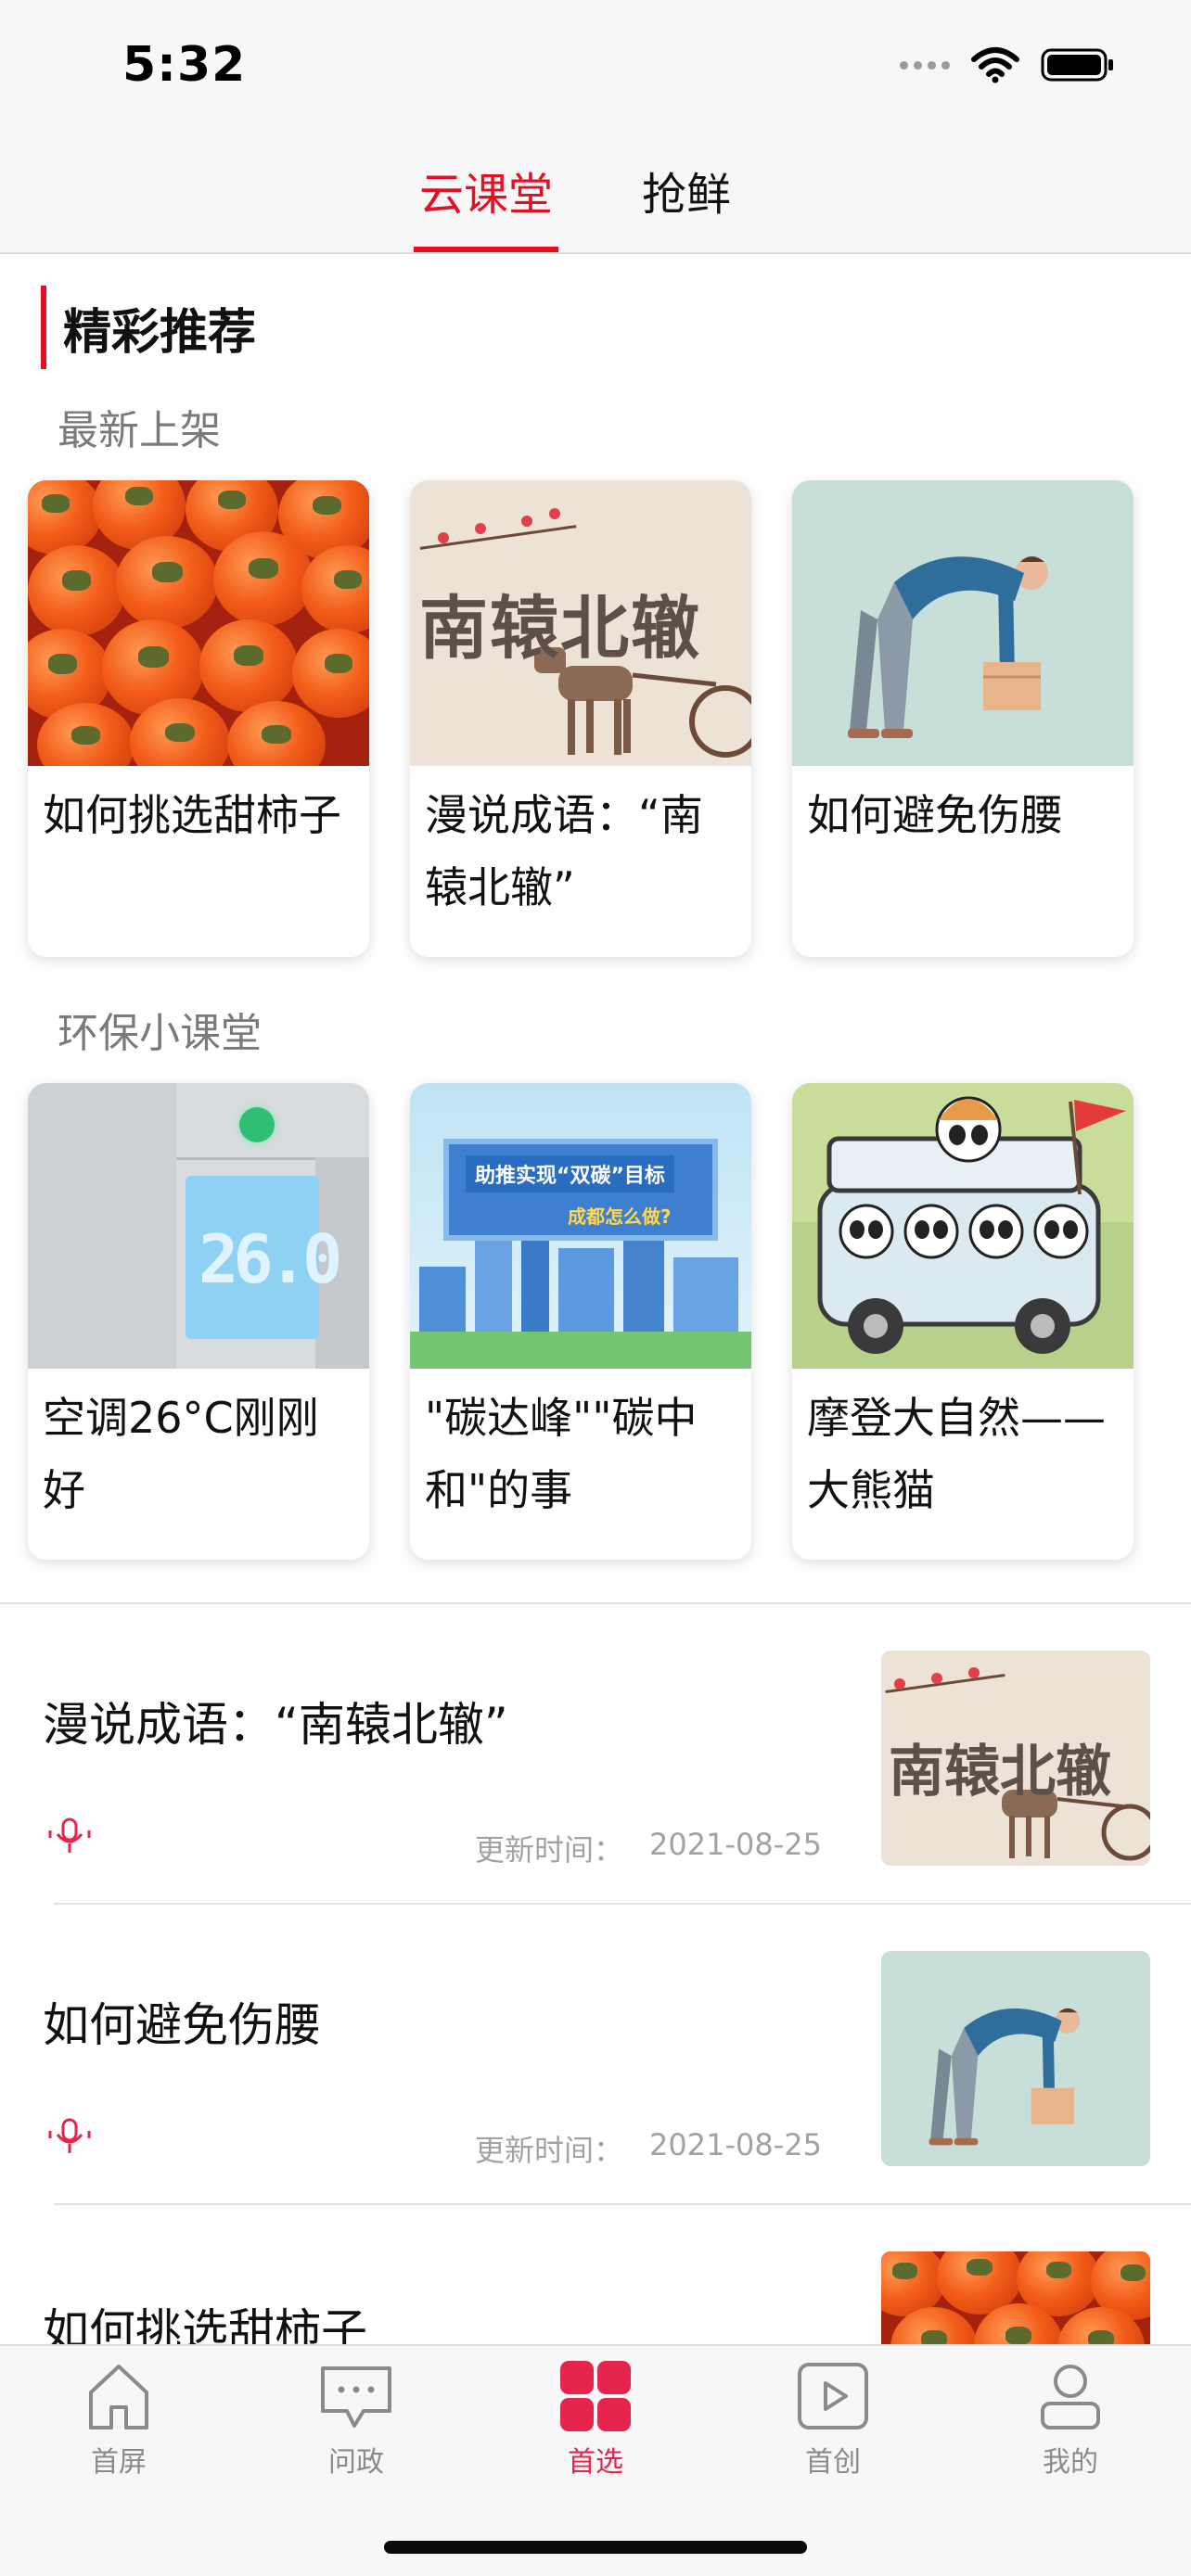 The height and width of the screenshot is (2576, 1191). Describe the element at coordinates (119, 2462) in the screenshot. I see `nav-label: 首屏` at that location.